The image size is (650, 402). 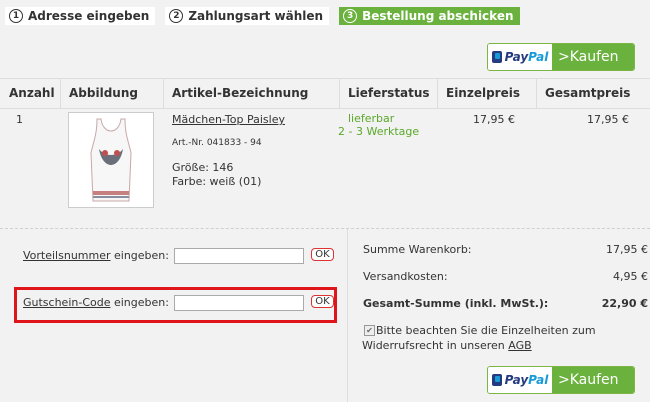 I want to click on step-label: Zahlungsart wählen, so click(x=256, y=16).